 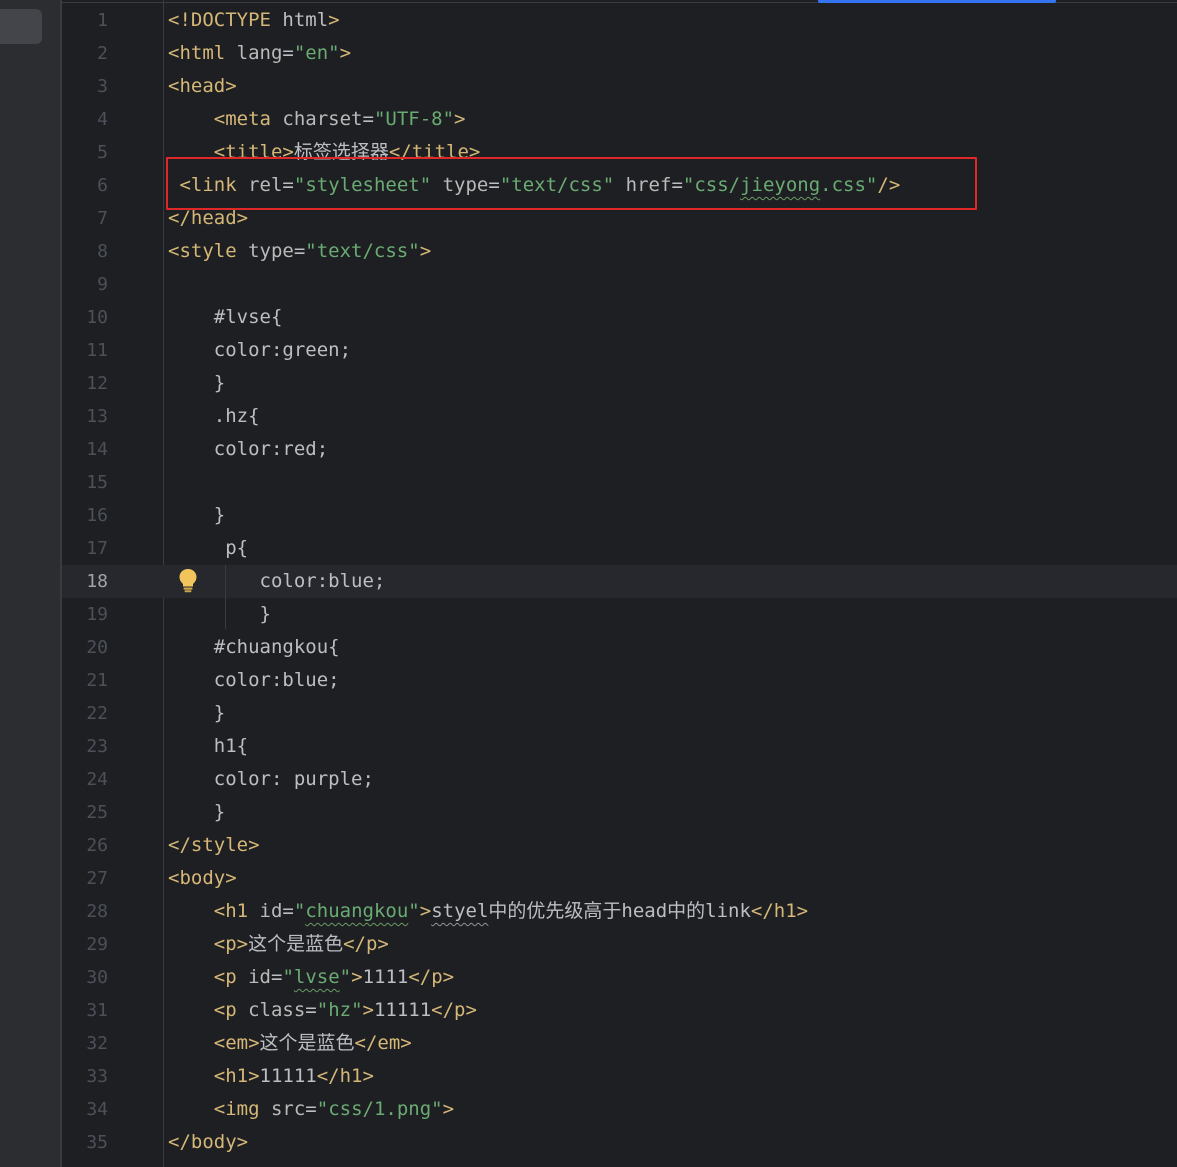 What do you see at coordinates (460, 911) in the screenshot?
I see `code-token: styel` at bounding box center [460, 911].